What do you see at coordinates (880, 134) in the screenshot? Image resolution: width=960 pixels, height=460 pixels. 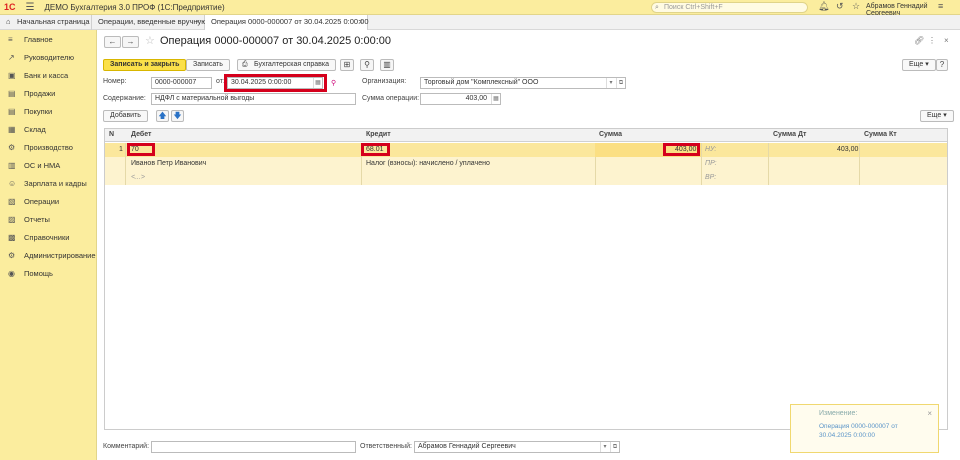 I see `header-sum-kt: Сумма Кт` at bounding box center [880, 134].